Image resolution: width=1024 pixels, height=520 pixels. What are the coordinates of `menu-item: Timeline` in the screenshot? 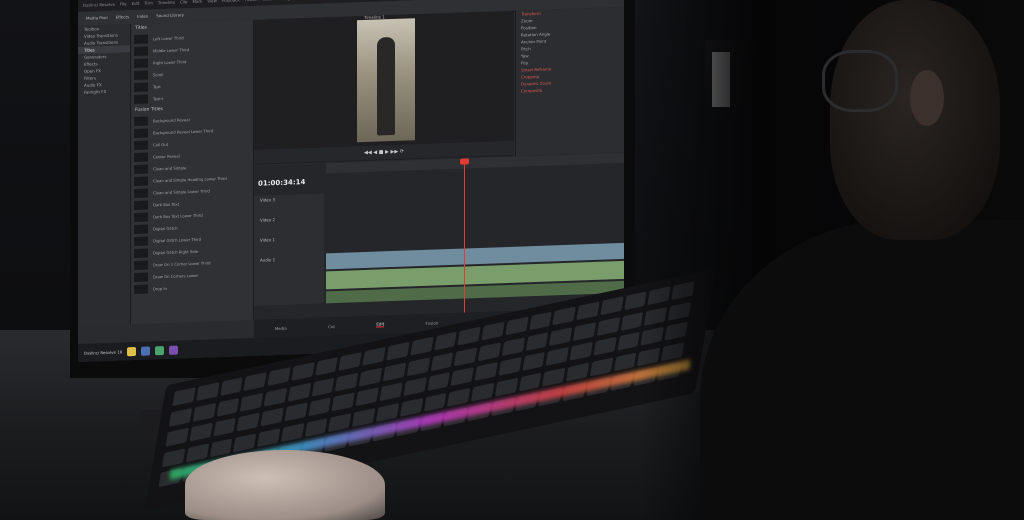 It's located at (166, 2).